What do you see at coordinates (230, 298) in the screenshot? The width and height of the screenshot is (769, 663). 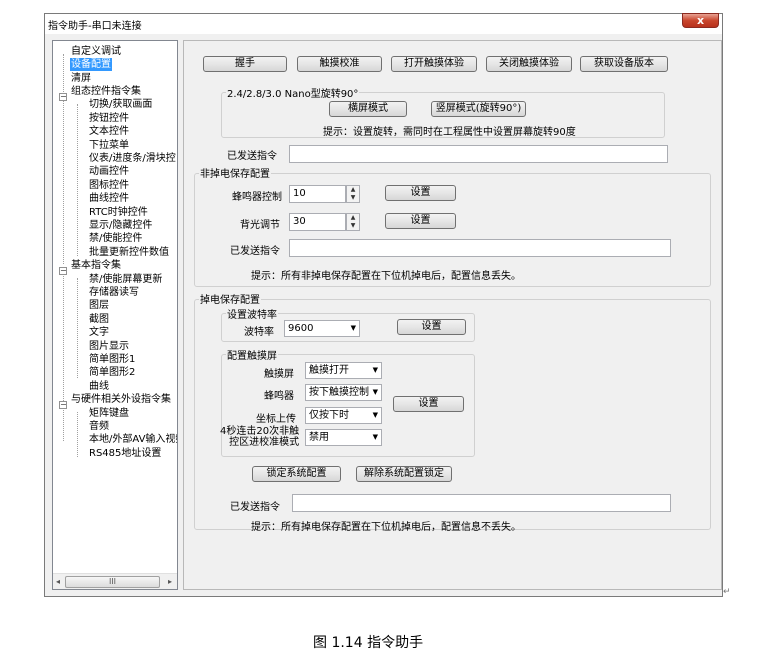 I see `persistent-group-label: 掉电保存配置` at bounding box center [230, 298].